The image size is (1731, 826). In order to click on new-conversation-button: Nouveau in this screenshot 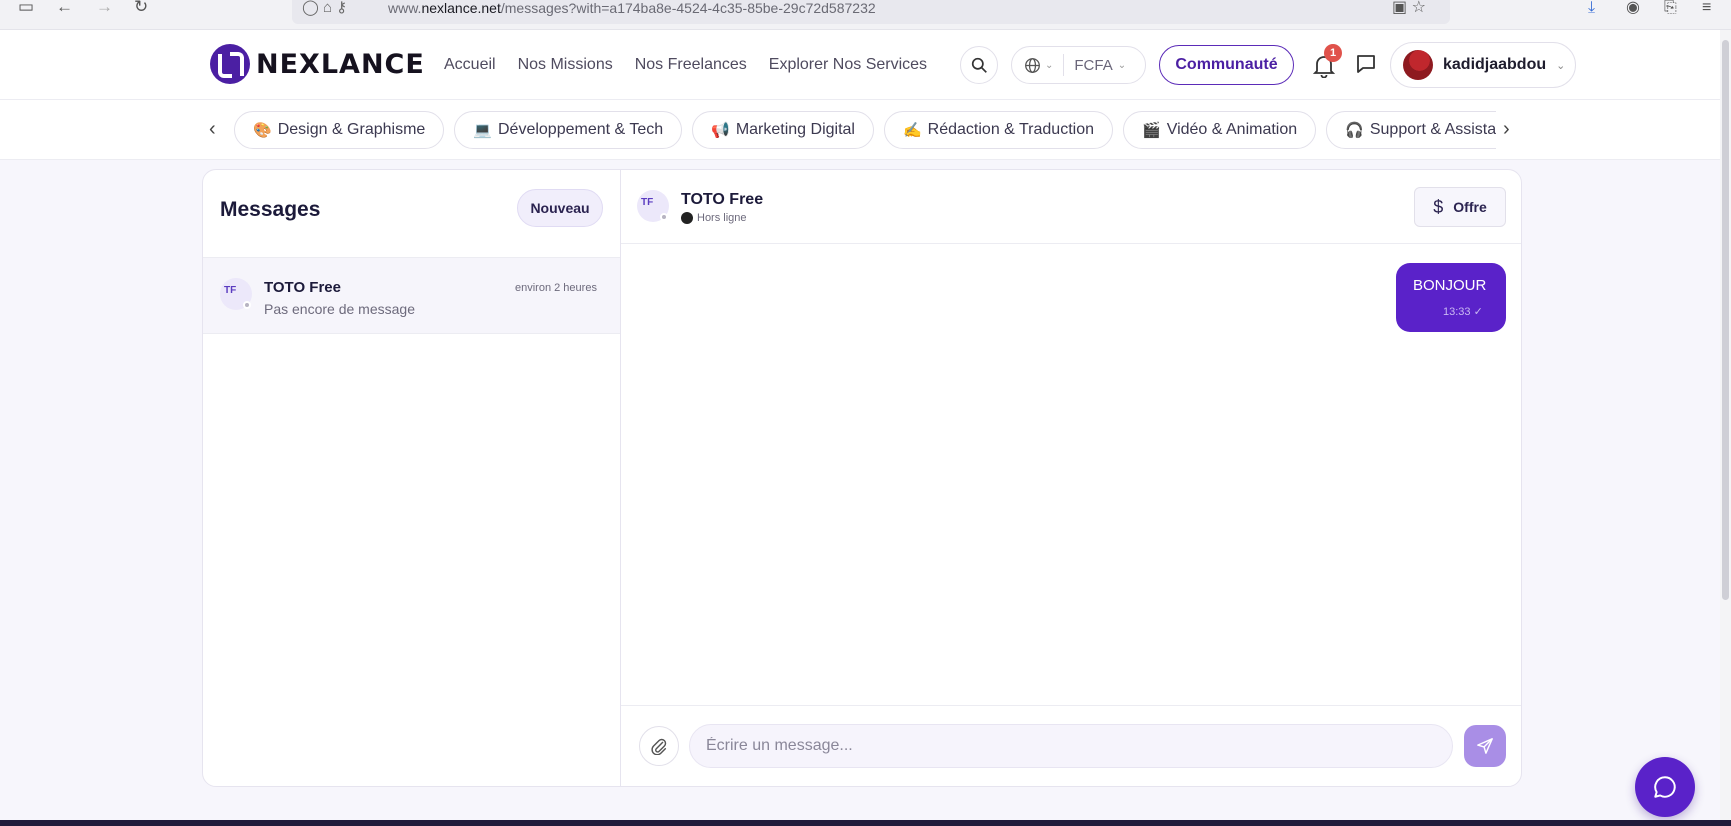, I will do `click(560, 208)`.